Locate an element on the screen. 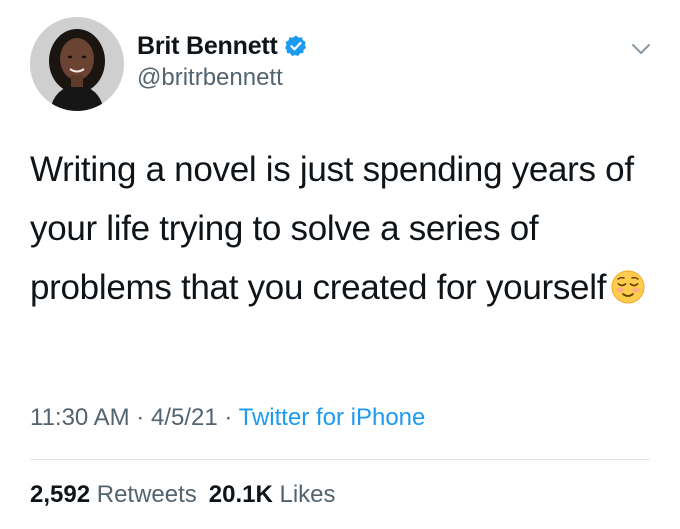 The height and width of the screenshot is (529, 680). retweets-stat: 2,592 Retweets is located at coordinates (113, 494).